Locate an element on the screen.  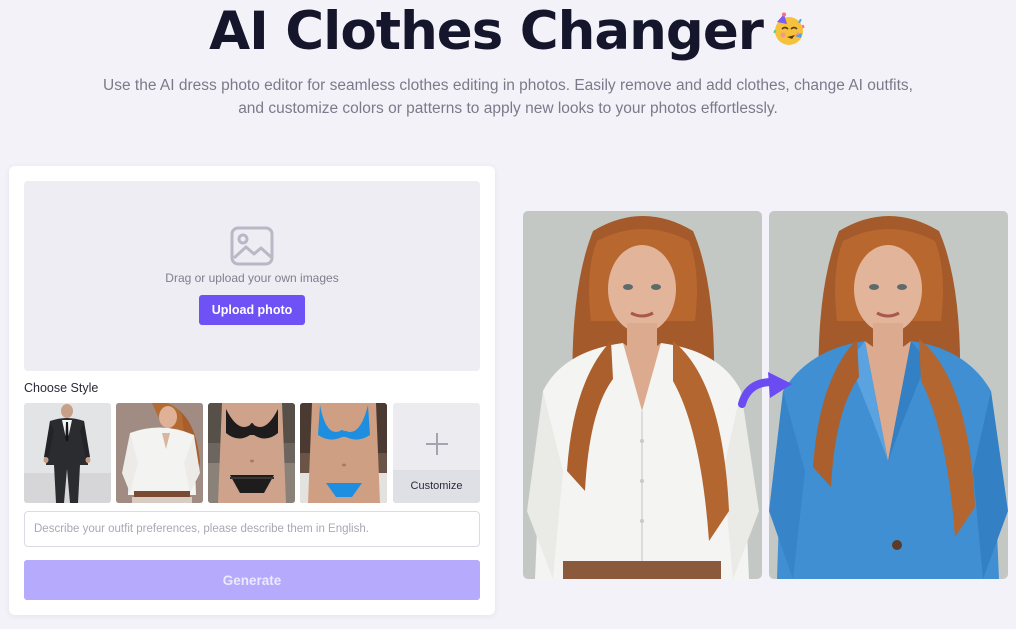
curved-arrow-icon is located at coordinates (765, 390).